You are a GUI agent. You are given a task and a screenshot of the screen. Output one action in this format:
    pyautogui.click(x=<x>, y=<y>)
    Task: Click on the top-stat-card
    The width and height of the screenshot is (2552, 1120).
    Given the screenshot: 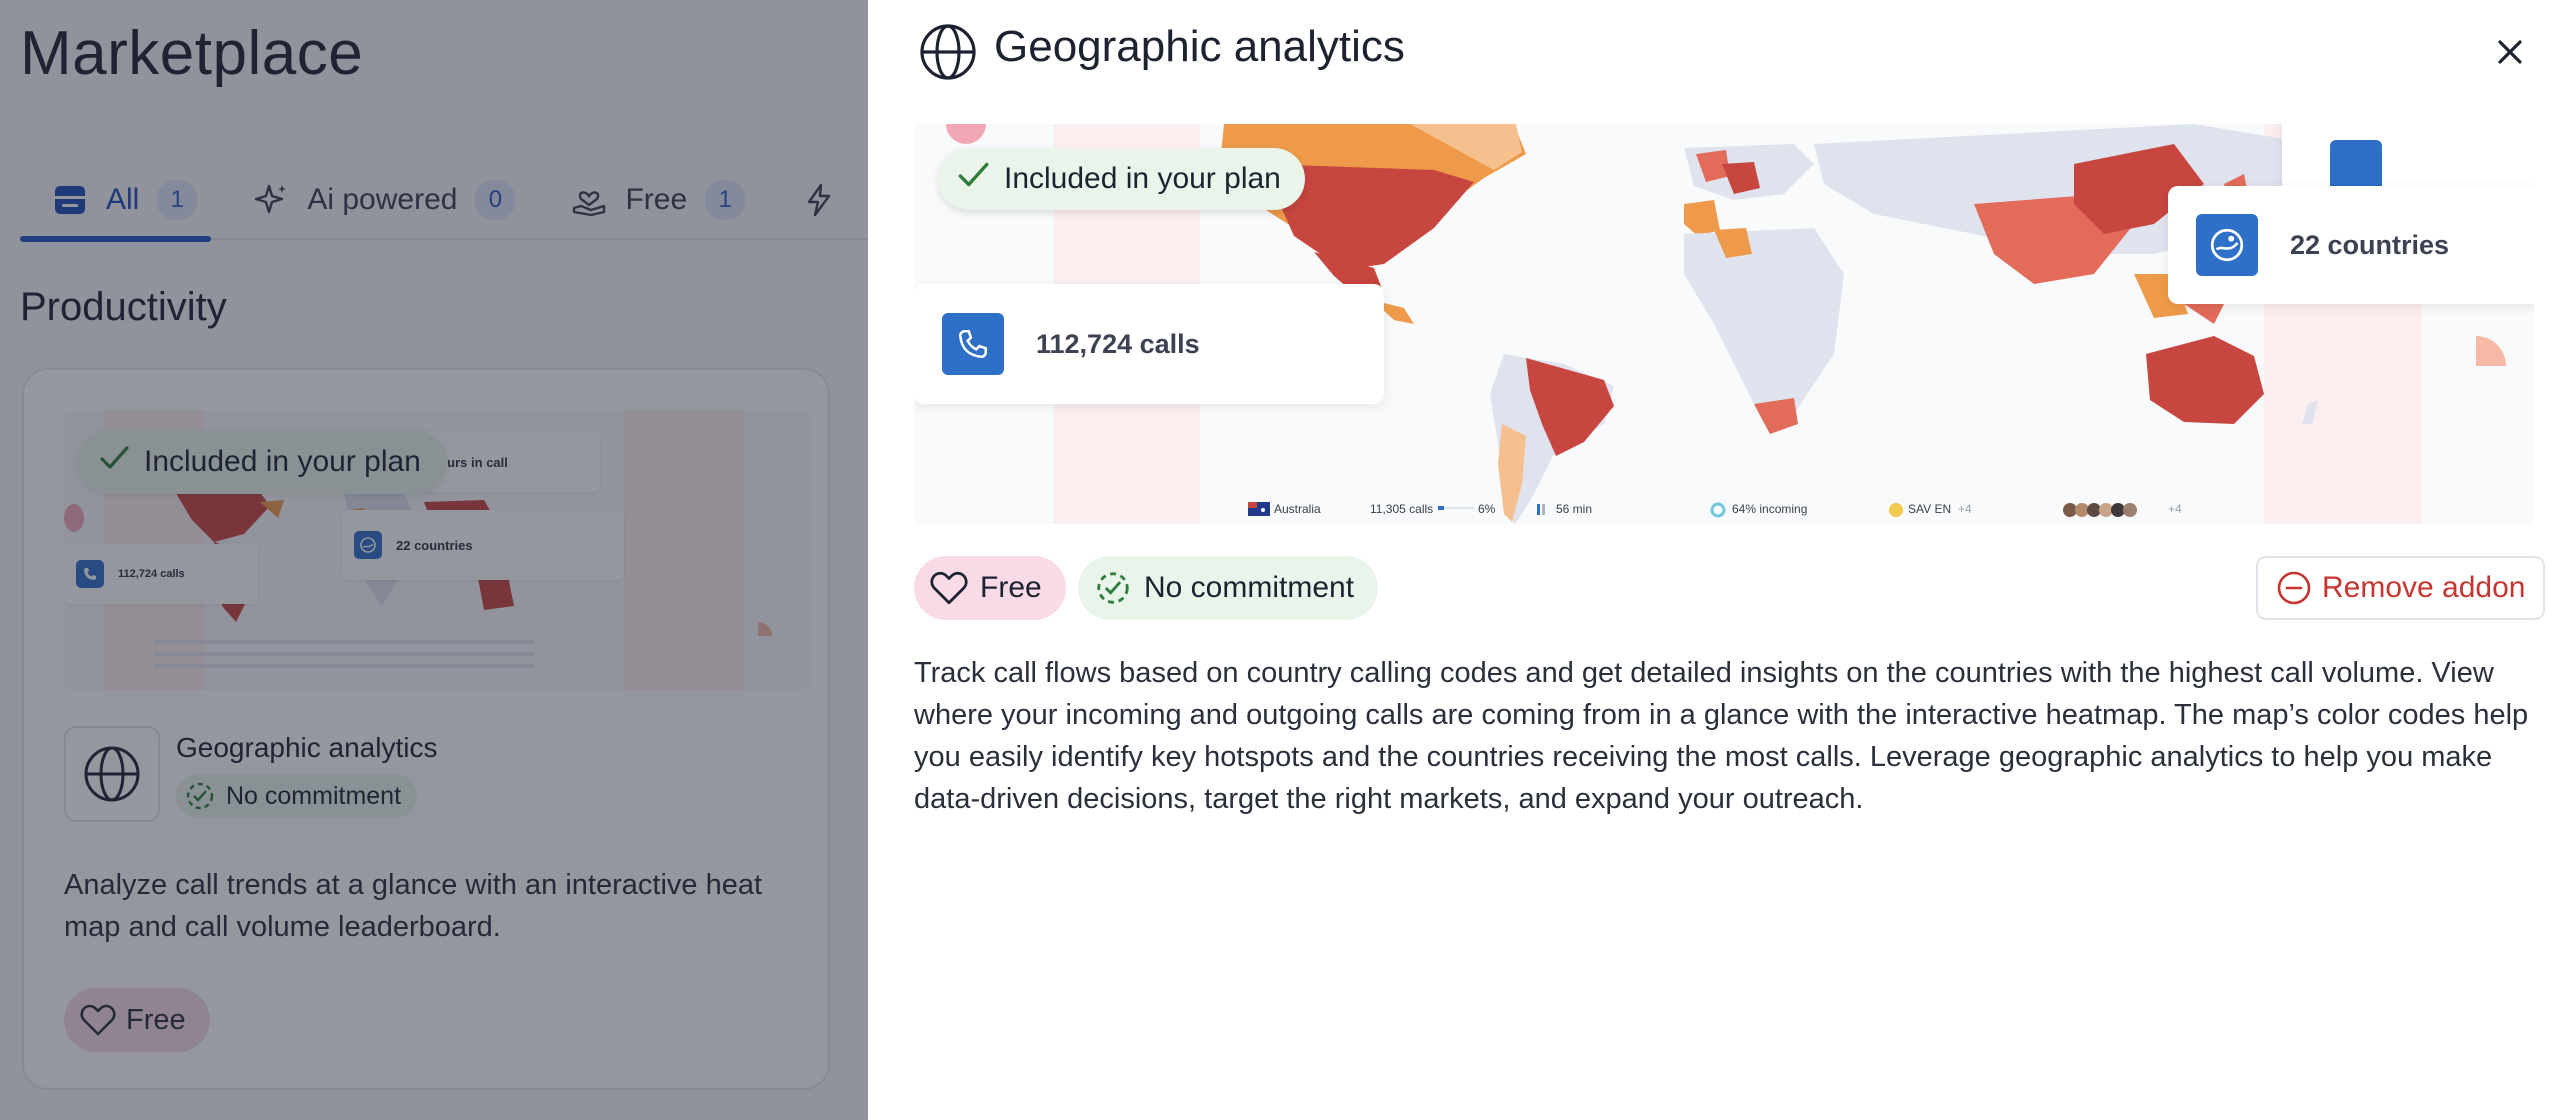 What is the action you would take?
    pyautogui.click(x=2408, y=159)
    